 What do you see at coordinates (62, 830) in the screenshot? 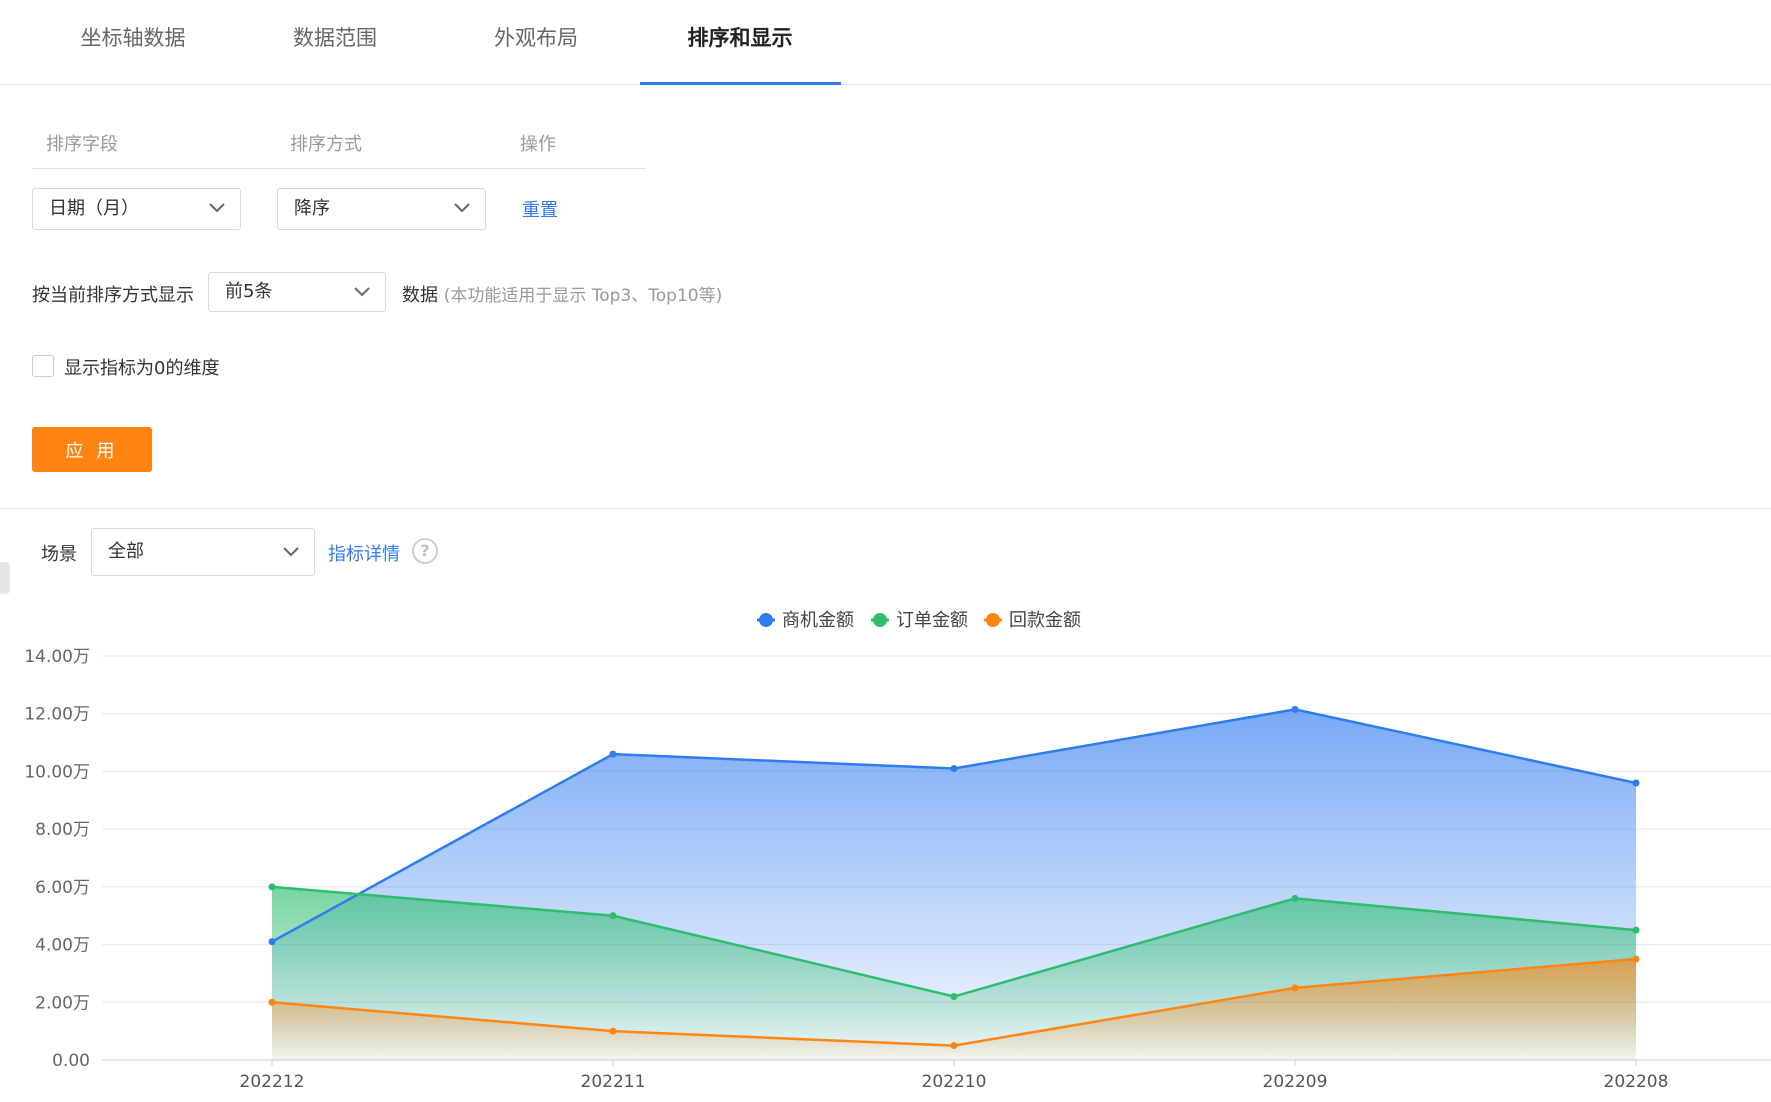
I see `y-tick-label: 8.00万` at bounding box center [62, 830].